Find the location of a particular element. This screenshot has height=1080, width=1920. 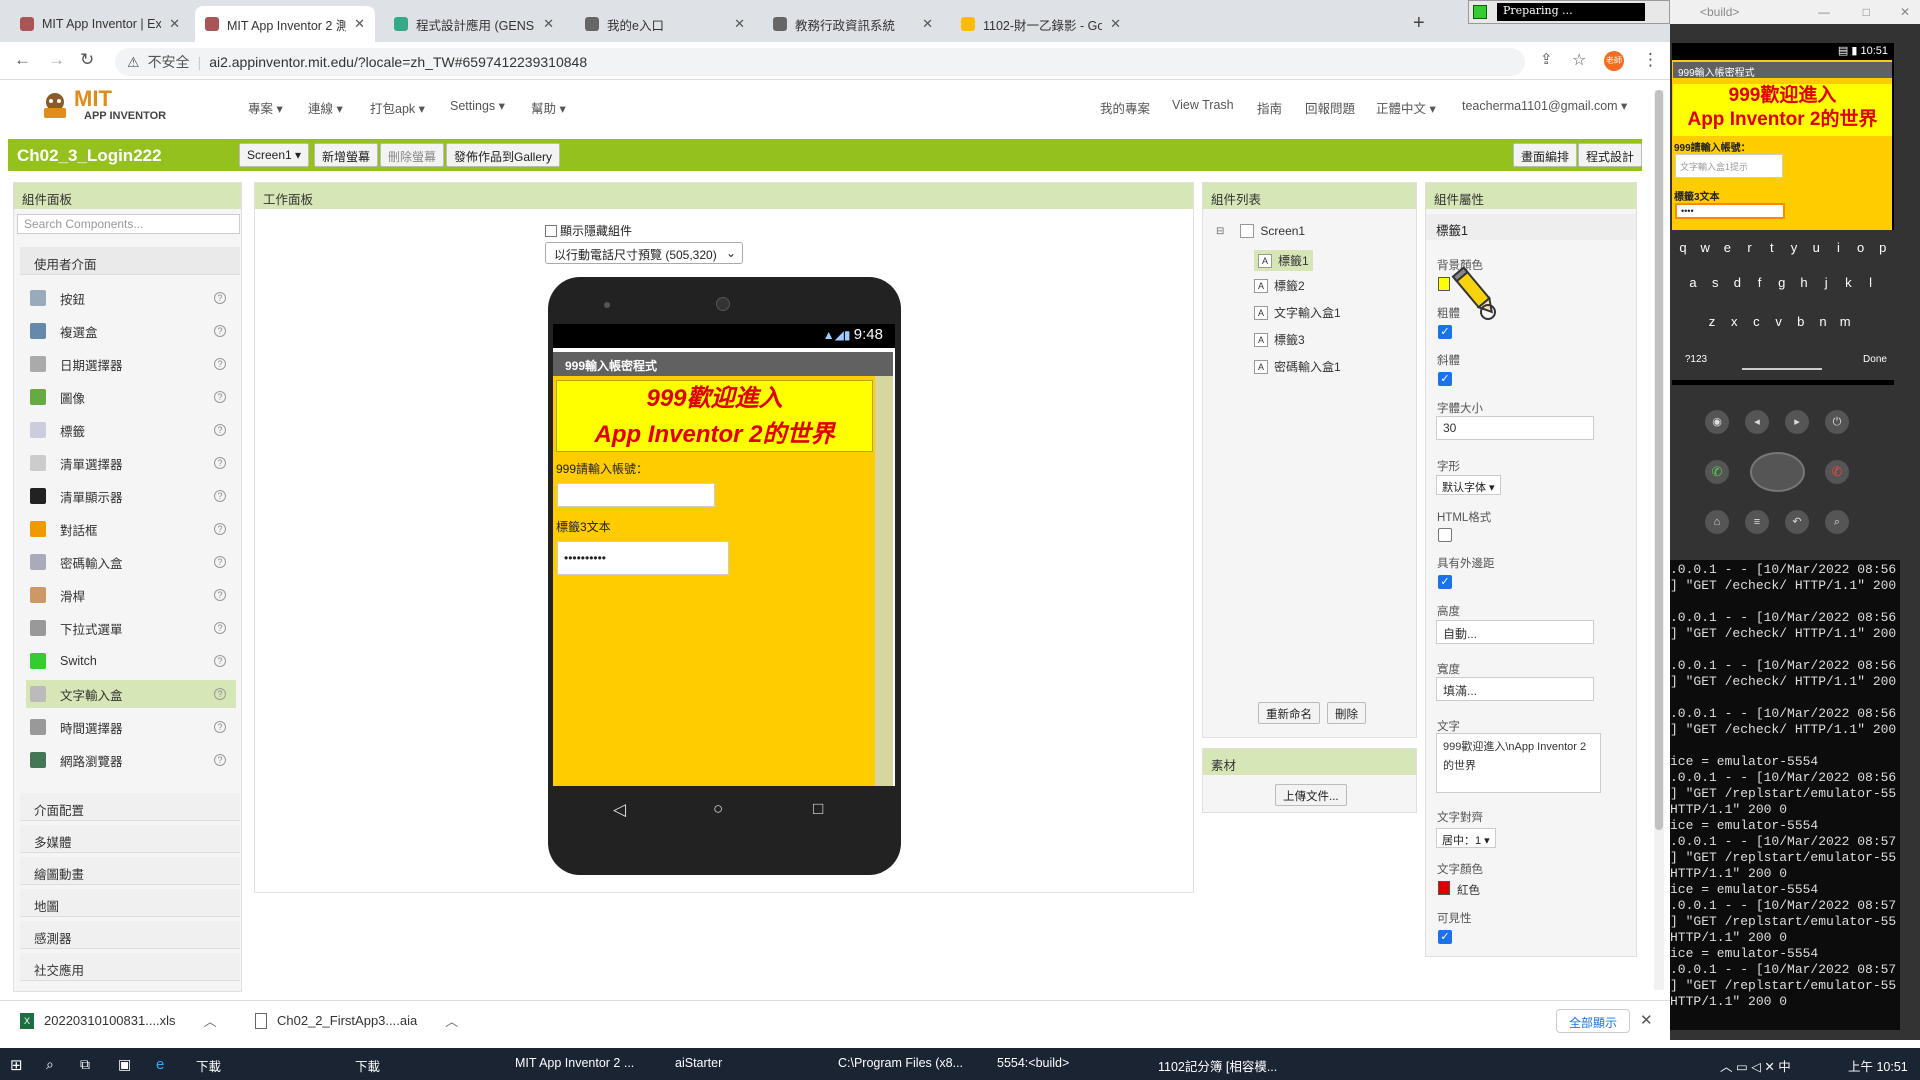

home-icon: ⌂ is located at coordinates (1717, 522).